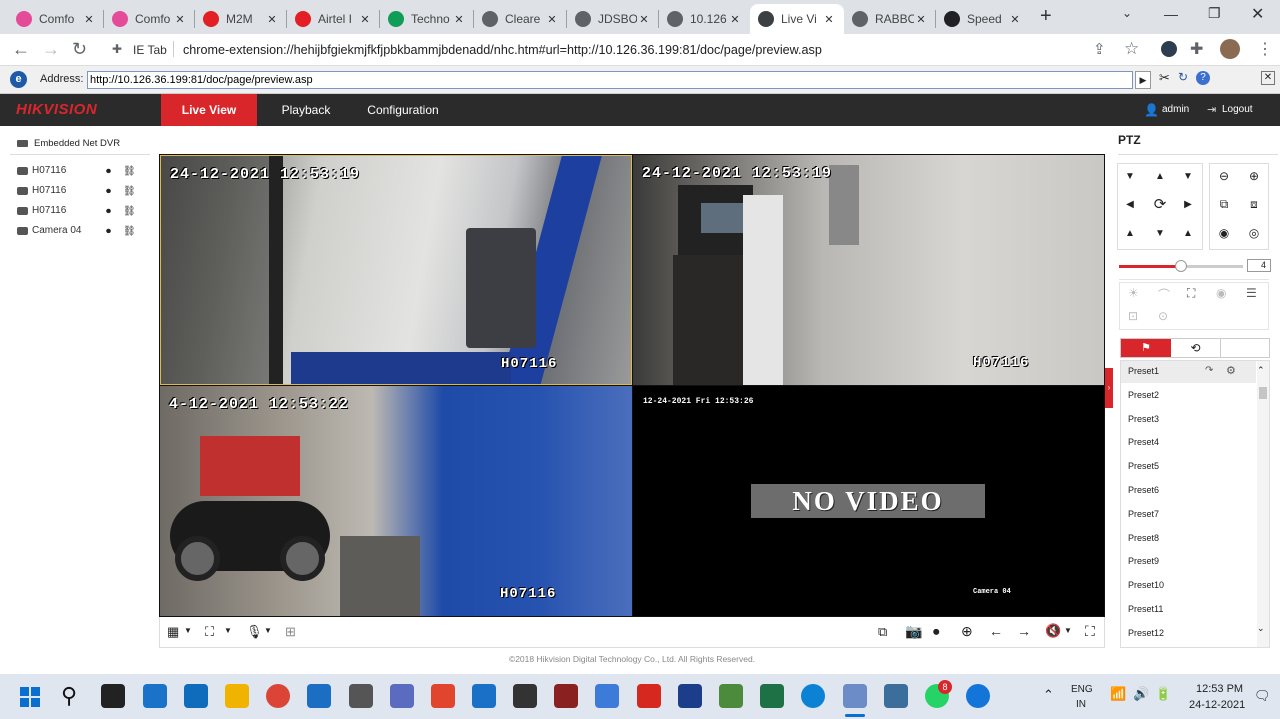 The width and height of the screenshot is (1280, 719). Describe the element at coordinates (983, 19) in the screenshot. I see `browser-tab: Speed ✕` at that location.